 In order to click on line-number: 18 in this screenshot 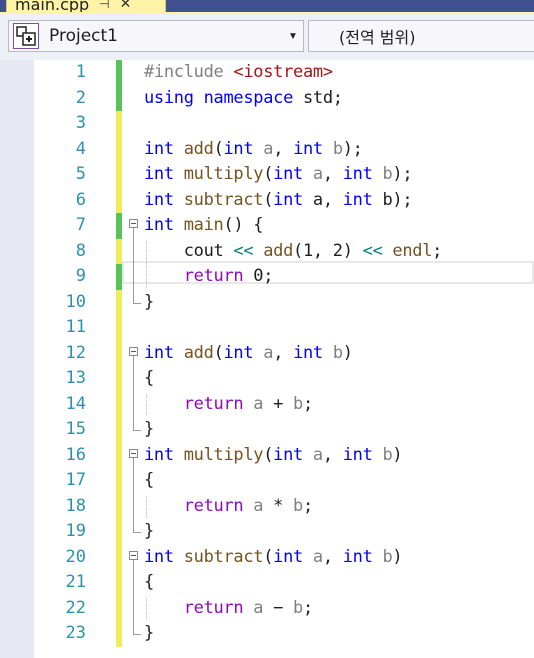, I will do `click(75, 505)`.